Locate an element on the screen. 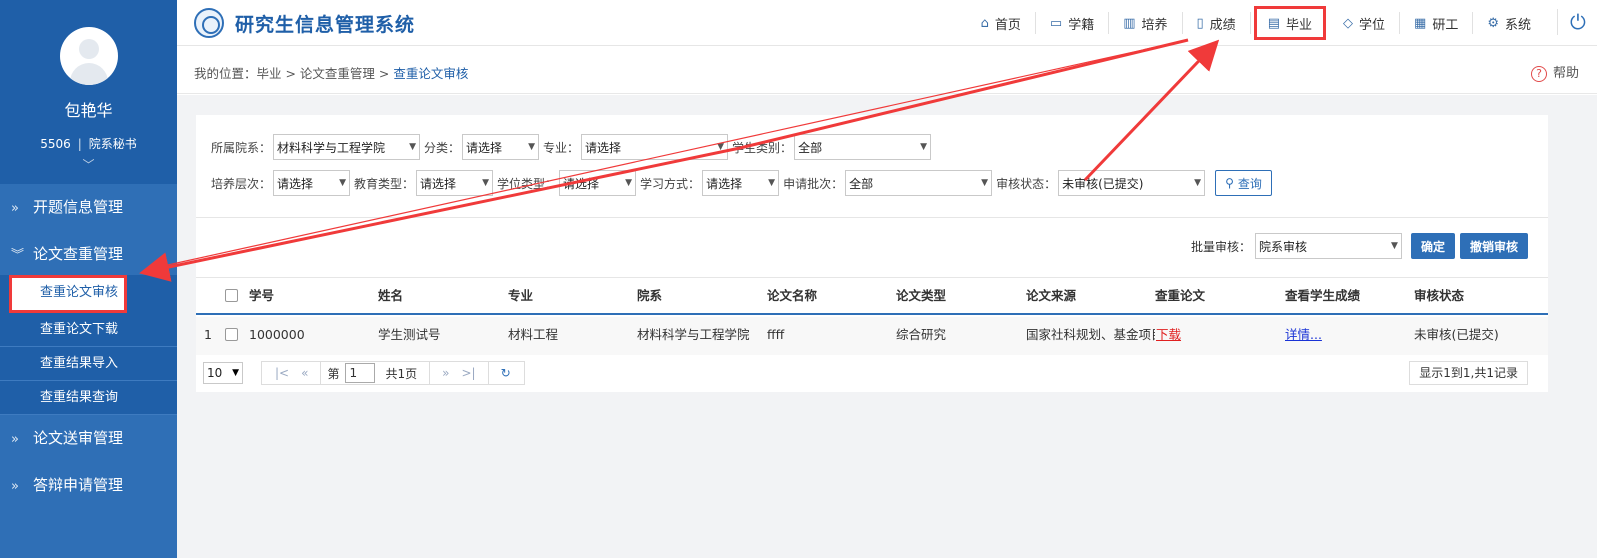  pager-nav: |< « 第 1 共1页 » >| ↻ is located at coordinates (393, 373).